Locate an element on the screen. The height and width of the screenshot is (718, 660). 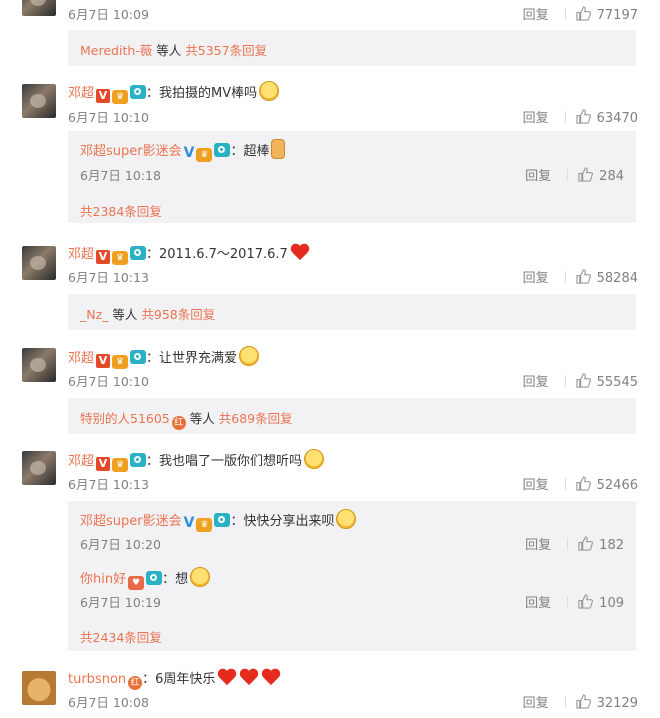
reply-body: 邓超super影迷会 V ♛ ：超棒 is located at coordinates (183, 150).